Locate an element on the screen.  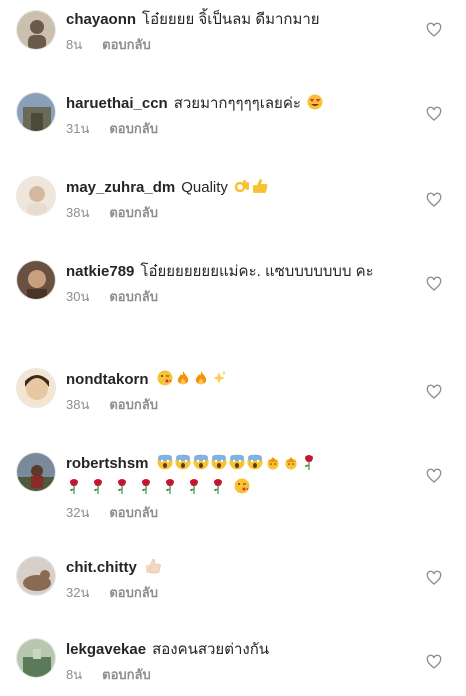
thumbs-up-light-emoji-icon is located at coordinates (153, 566).